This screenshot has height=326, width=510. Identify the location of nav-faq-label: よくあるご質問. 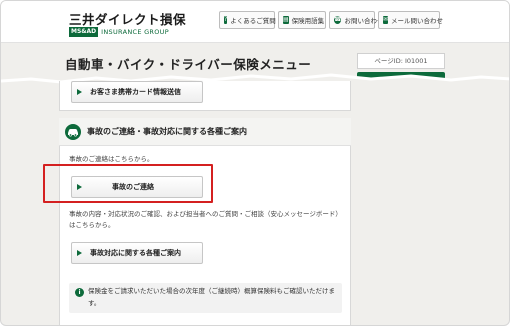
(253, 21).